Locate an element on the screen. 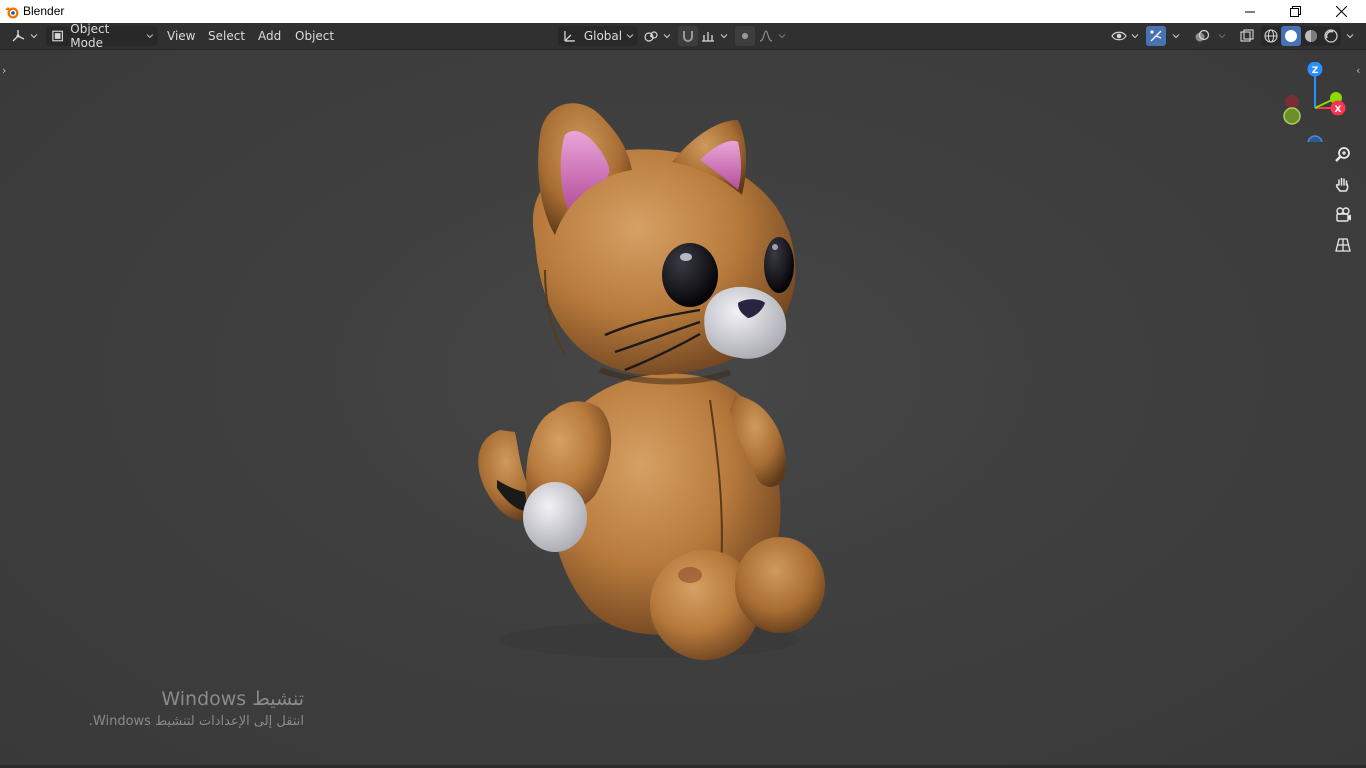 The height and width of the screenshot is (768, 1366). xray-toggle is located at coordinates (1247, 36).